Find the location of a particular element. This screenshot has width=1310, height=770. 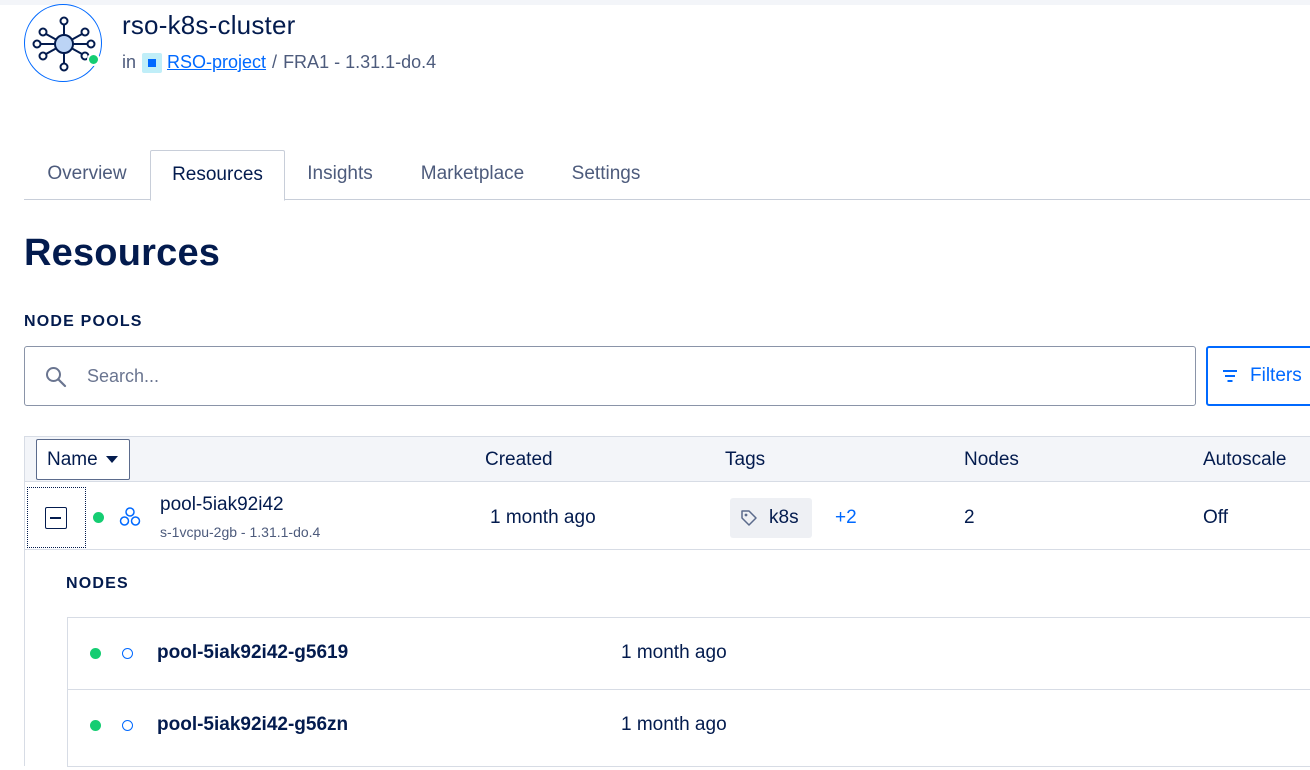

column-tags: Tags is located at coordinates (745, 459).